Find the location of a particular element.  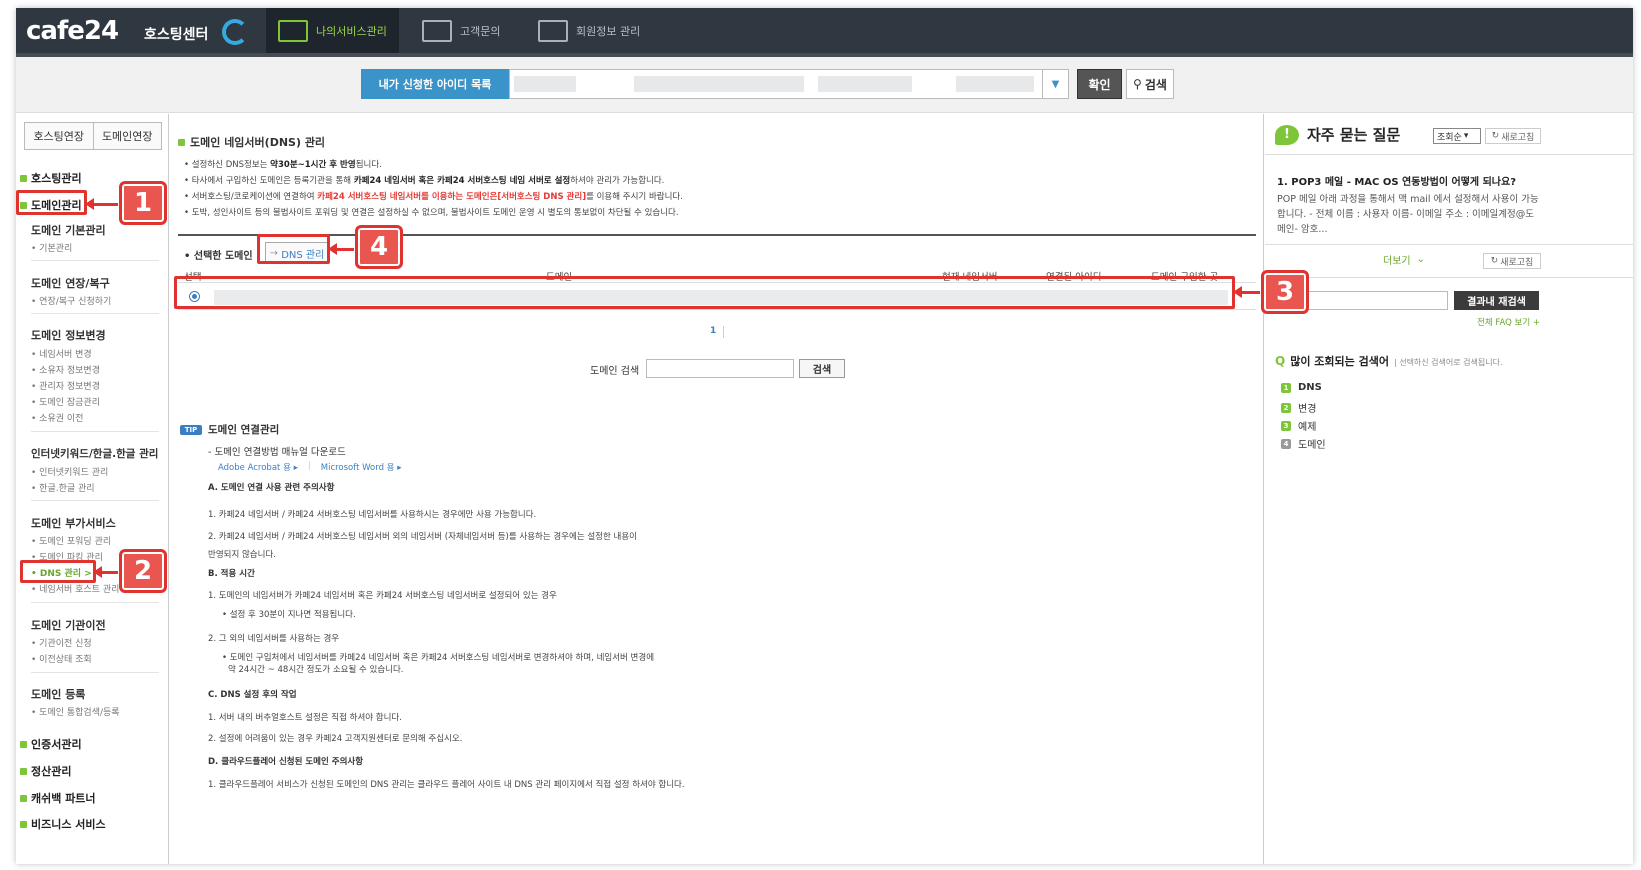

logo-subtitle: 호스팅센터 is located at coordinates (176, 35).